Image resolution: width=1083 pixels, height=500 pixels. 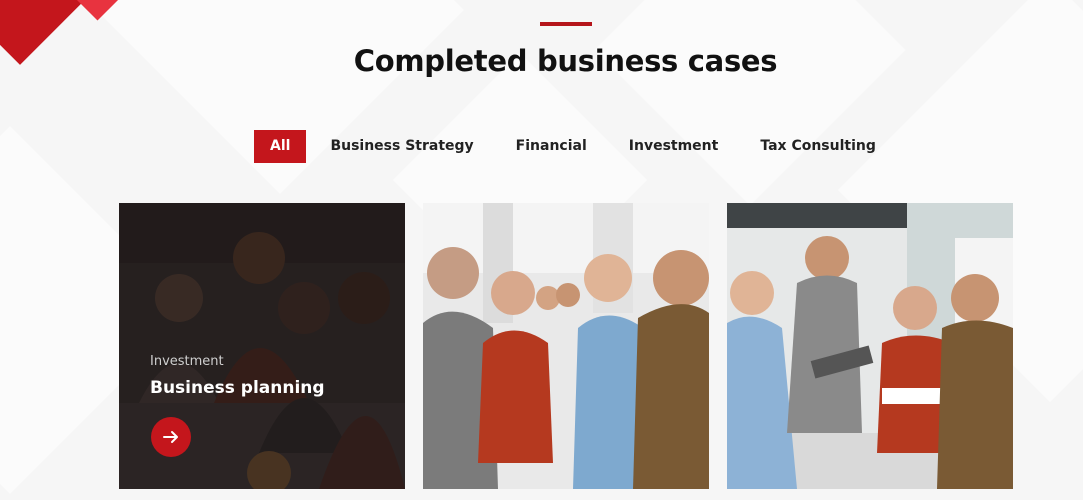 I want to click on filter-tab-tax-consulting: Tax Consulting, so click(x=818, y=146).